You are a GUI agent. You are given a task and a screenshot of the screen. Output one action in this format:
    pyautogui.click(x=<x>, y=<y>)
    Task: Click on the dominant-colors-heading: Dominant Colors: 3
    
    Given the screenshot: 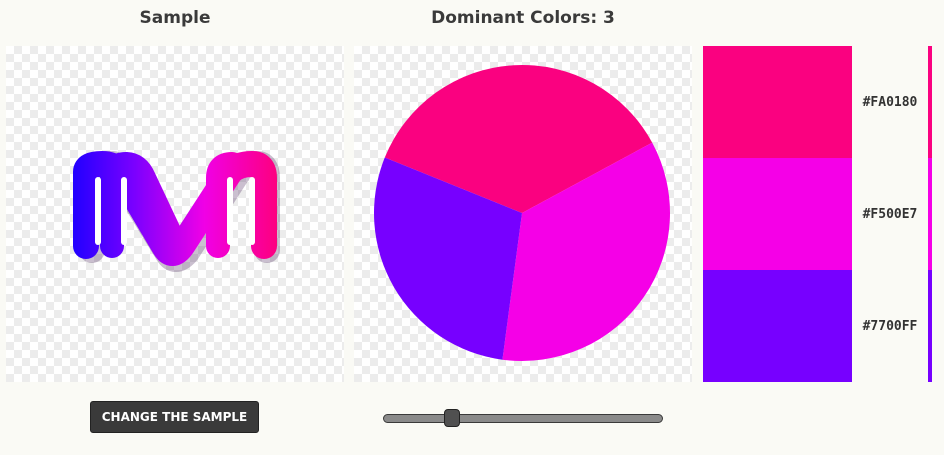 What is the action you would take?
    pyautogui.click(x=523, y=18)
    